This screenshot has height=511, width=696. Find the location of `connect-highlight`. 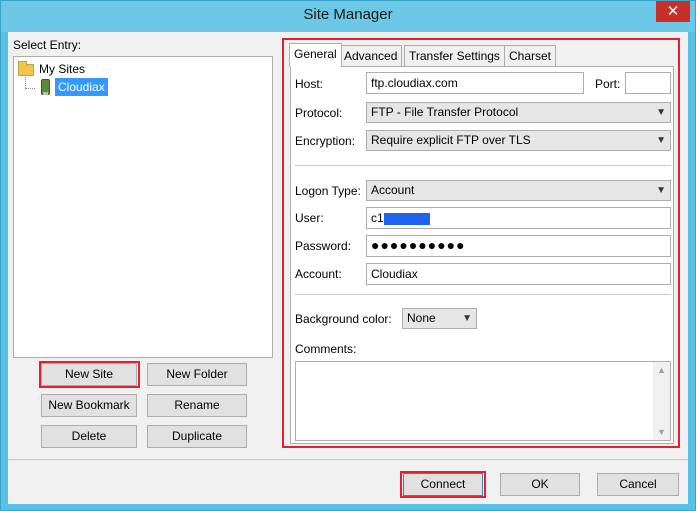

connect-highlight is located at coordinates (443, 484).